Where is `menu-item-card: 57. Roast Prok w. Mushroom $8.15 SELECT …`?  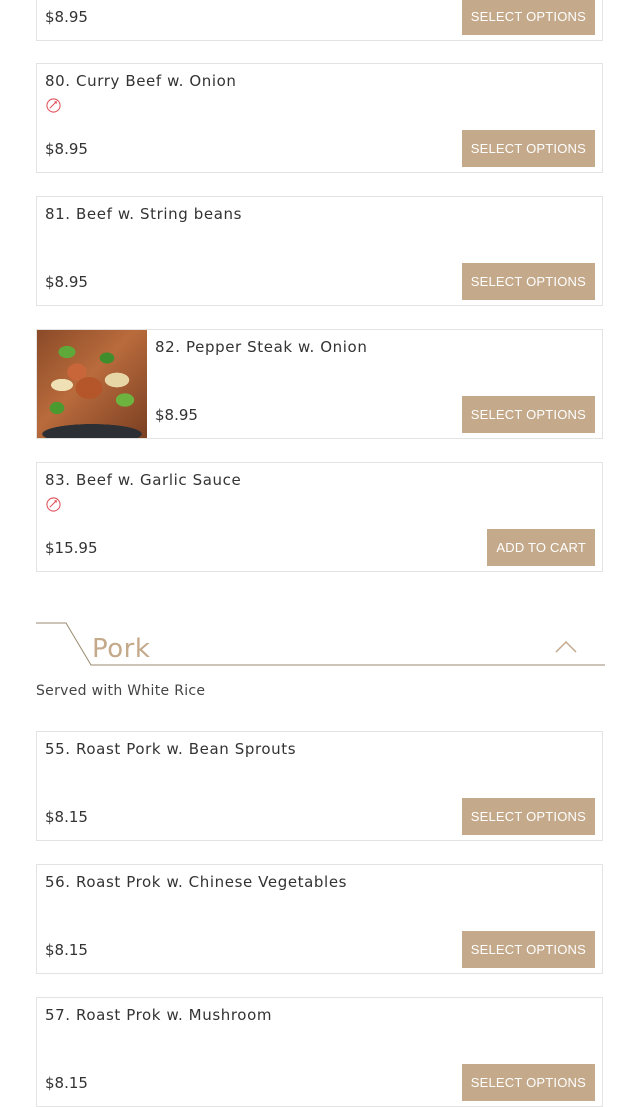
menu-item-card: 57. Roast Prok w. Mushroom $8.15 SELECT … is located at coordinates (319, 1052).